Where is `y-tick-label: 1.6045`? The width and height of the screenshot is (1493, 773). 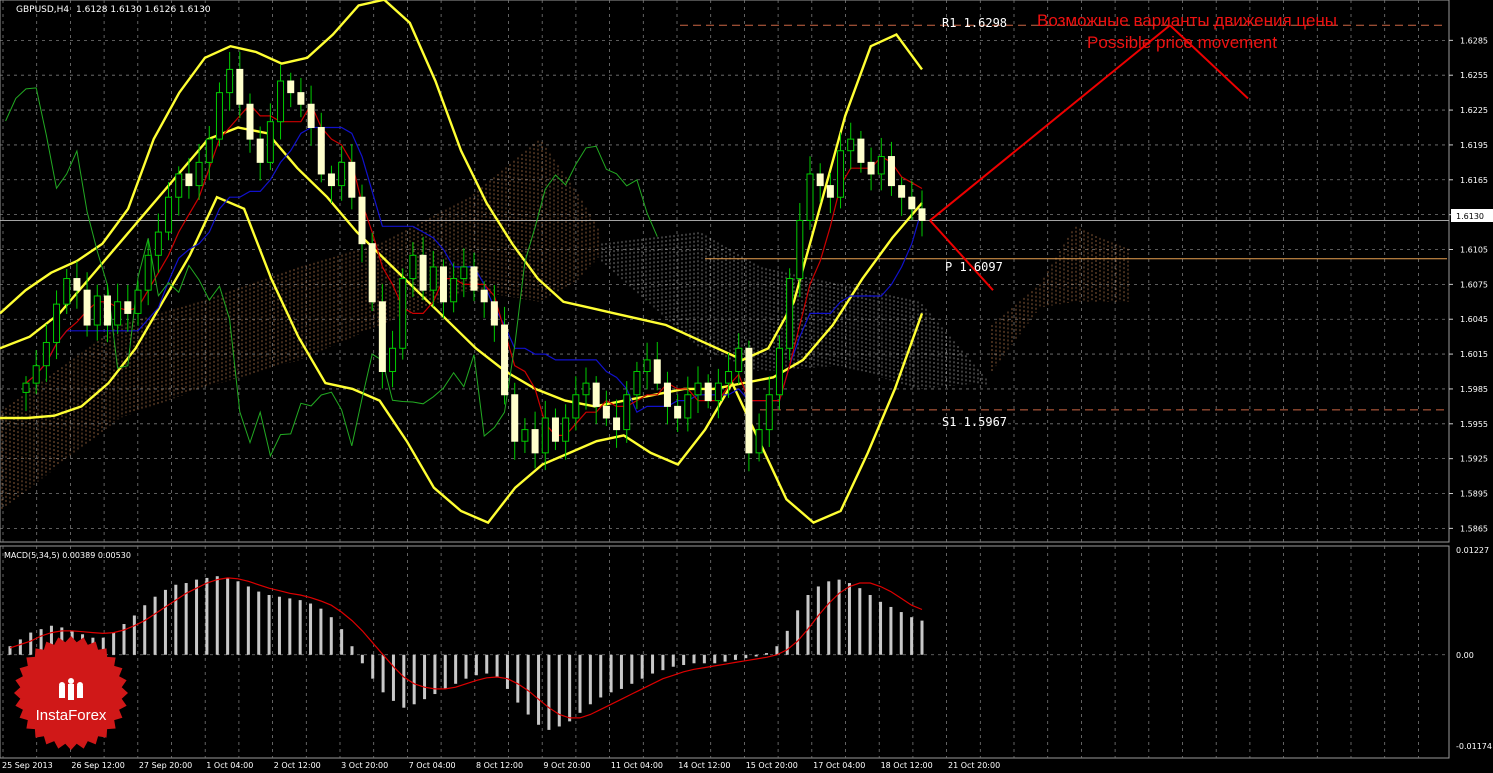
y-tick-label: 1.6045 is located at coordinates (1474, 319).